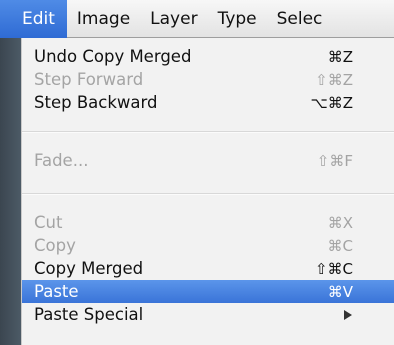 The image size is (394, 345). I want to click on menu-item-label: Copy Merged, so click(89, 268).